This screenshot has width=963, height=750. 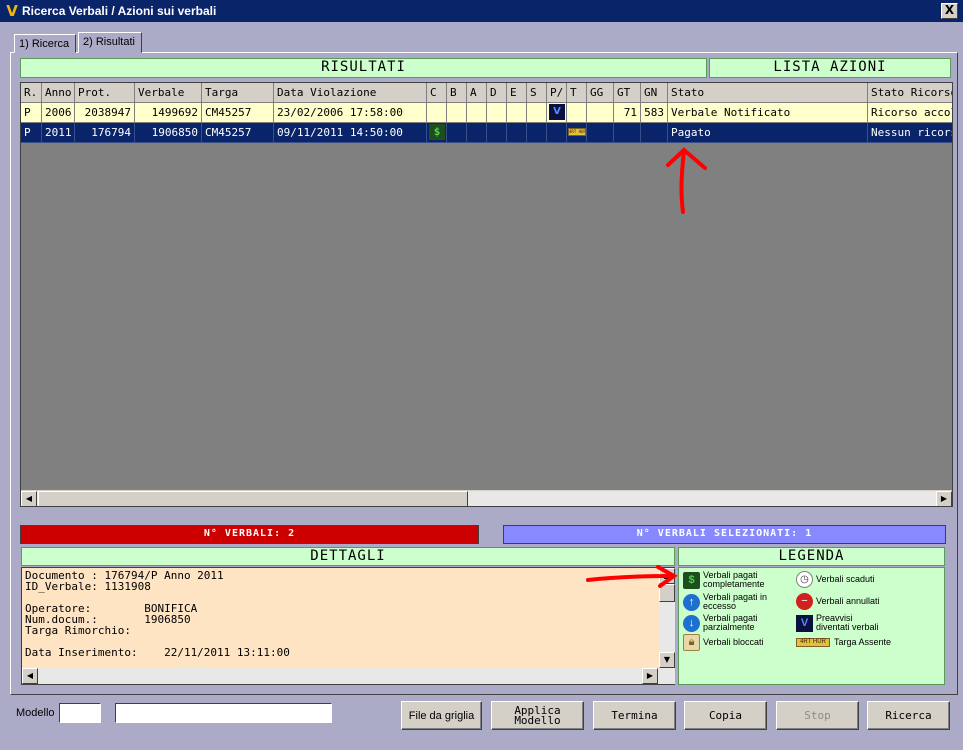 What do you see at coordinates (830, 68) in the screenshot?
I see `lista-azioni-header: LISTA AZIONI` at bounding box center [830, 68].